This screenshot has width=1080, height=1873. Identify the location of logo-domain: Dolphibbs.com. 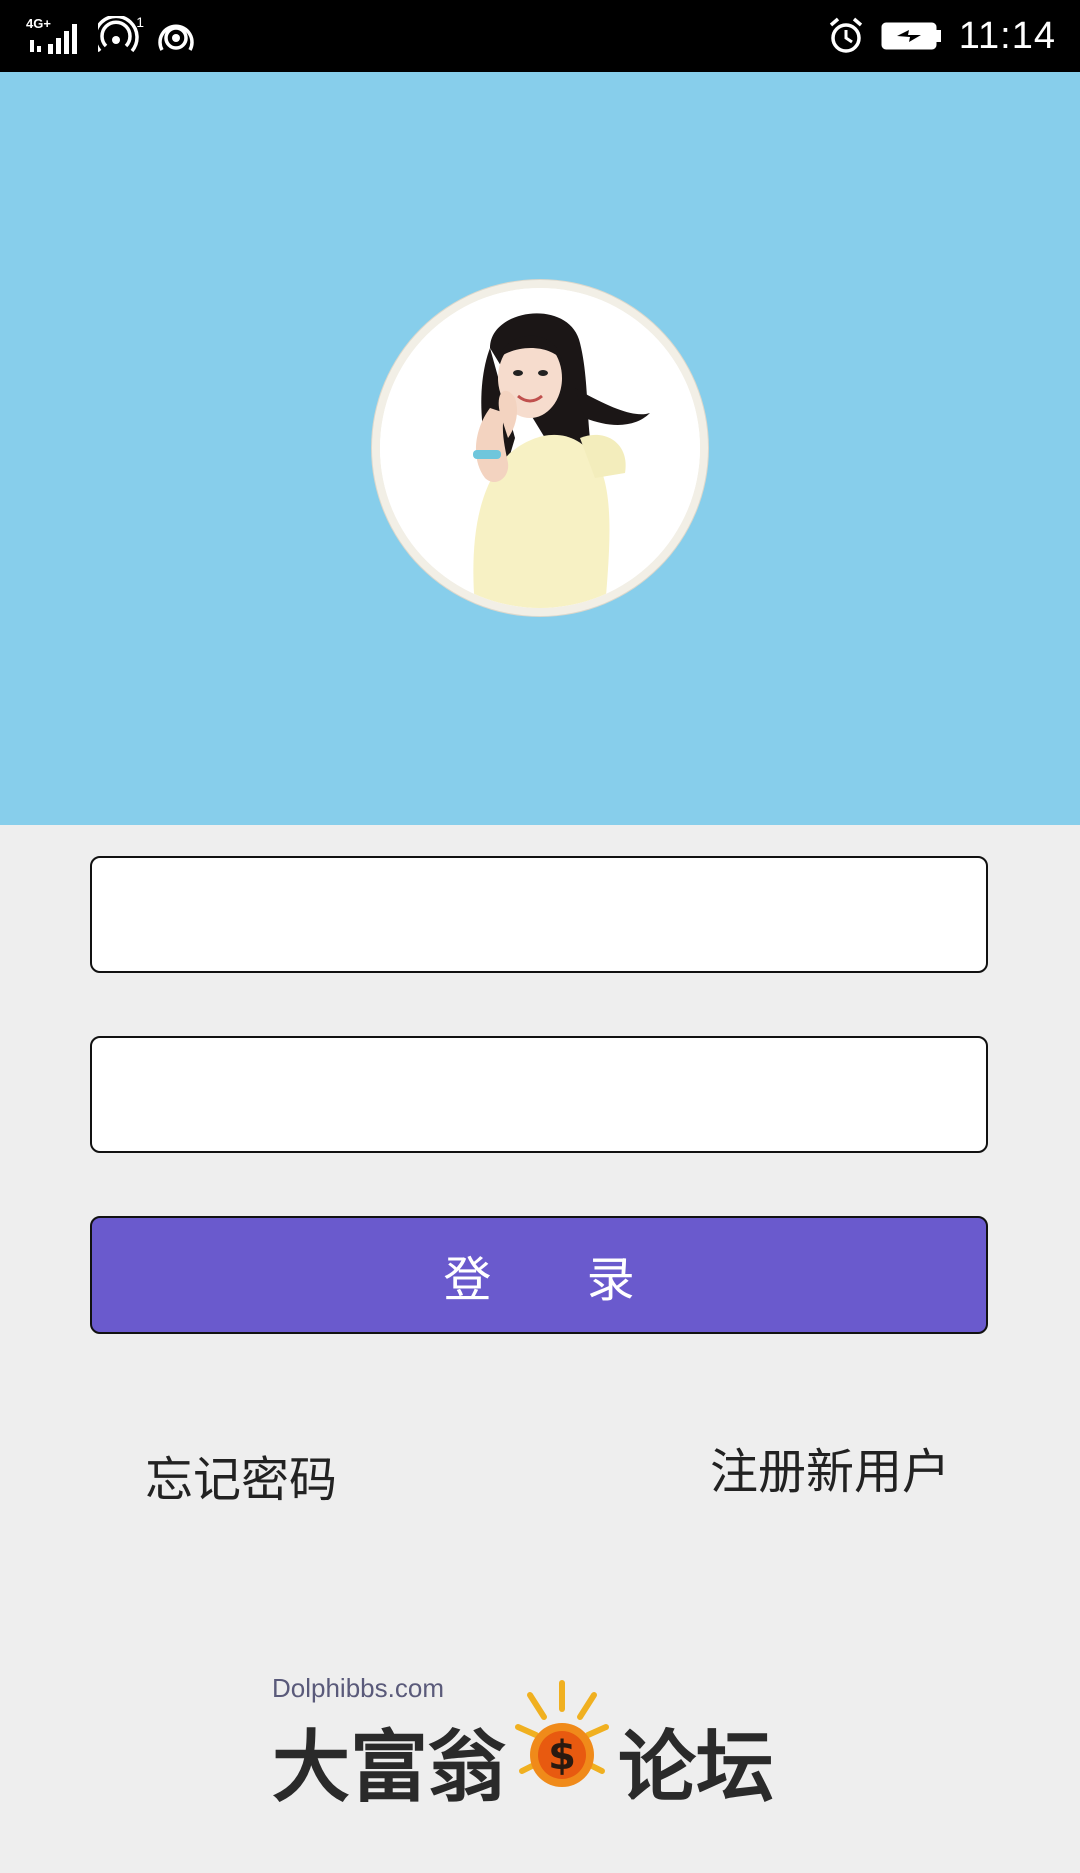
(358, 1688).